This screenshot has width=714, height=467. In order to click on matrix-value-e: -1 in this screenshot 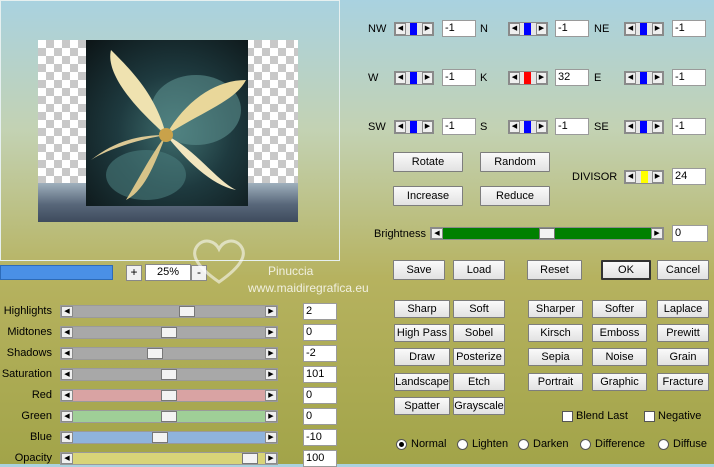, I will do `click(689, 77)`.